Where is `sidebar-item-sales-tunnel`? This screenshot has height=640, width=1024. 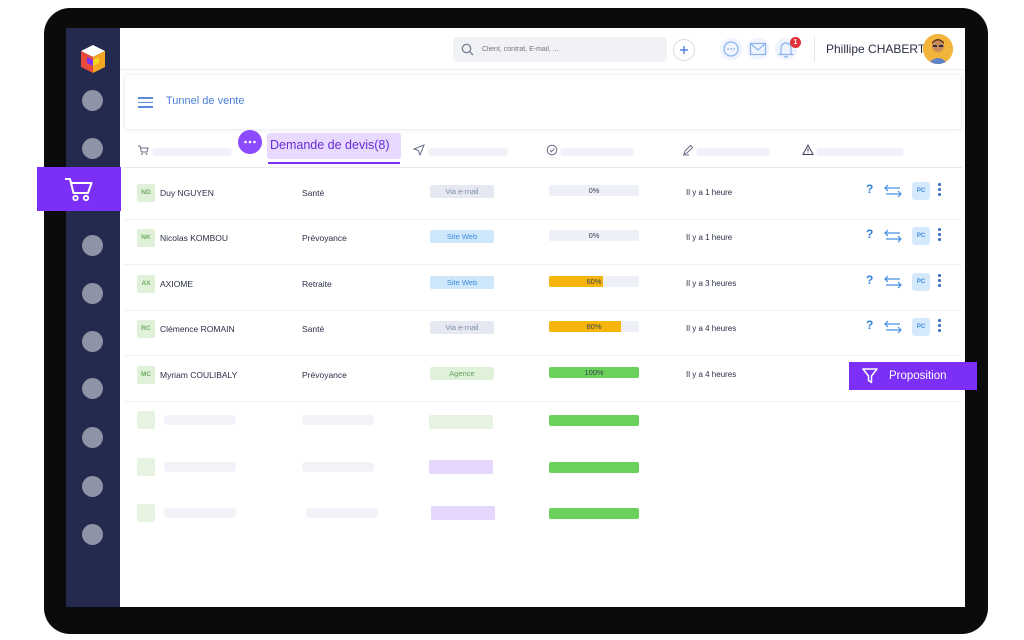
sidebar-item-sales-tunnel is located at coordinates (79, 189).